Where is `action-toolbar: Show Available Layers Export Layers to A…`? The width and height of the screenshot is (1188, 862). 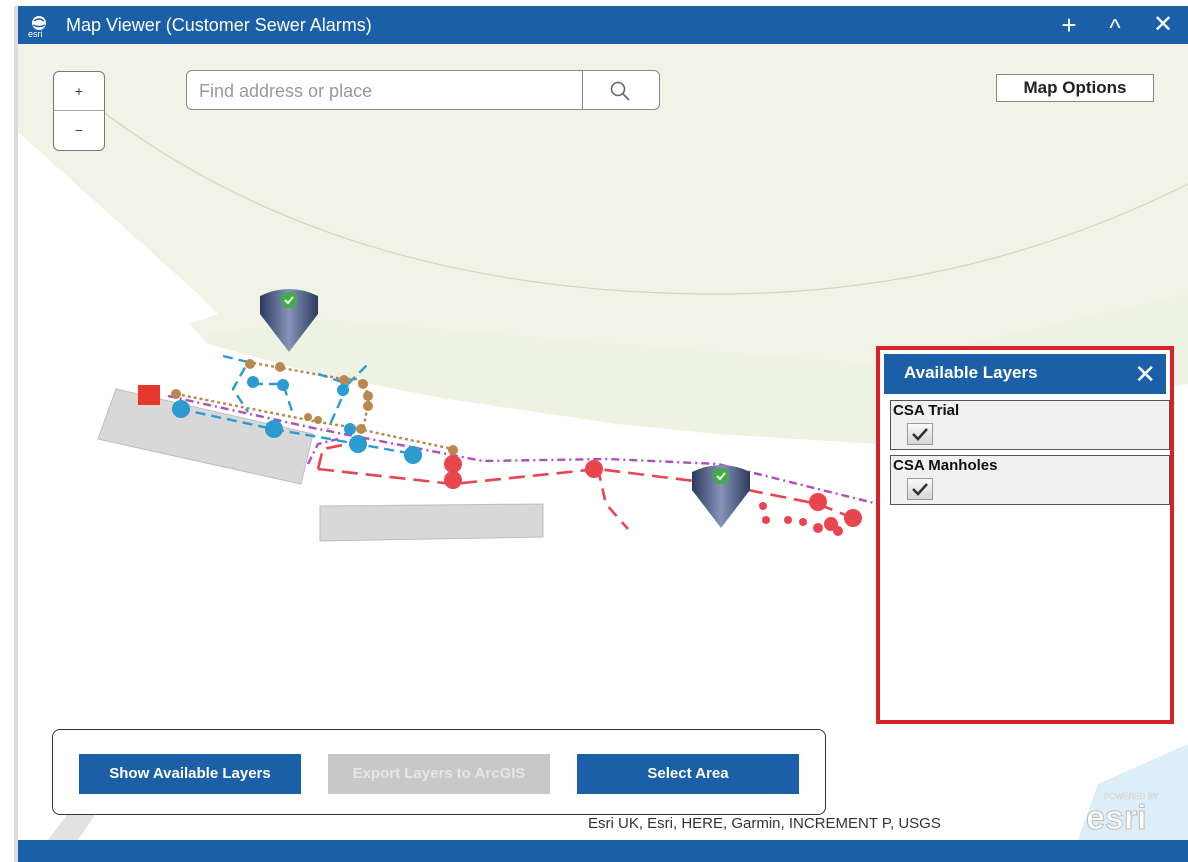
action-toolbar: Show Available Layers Export Layers to A… is located at coordinates (439, 772).